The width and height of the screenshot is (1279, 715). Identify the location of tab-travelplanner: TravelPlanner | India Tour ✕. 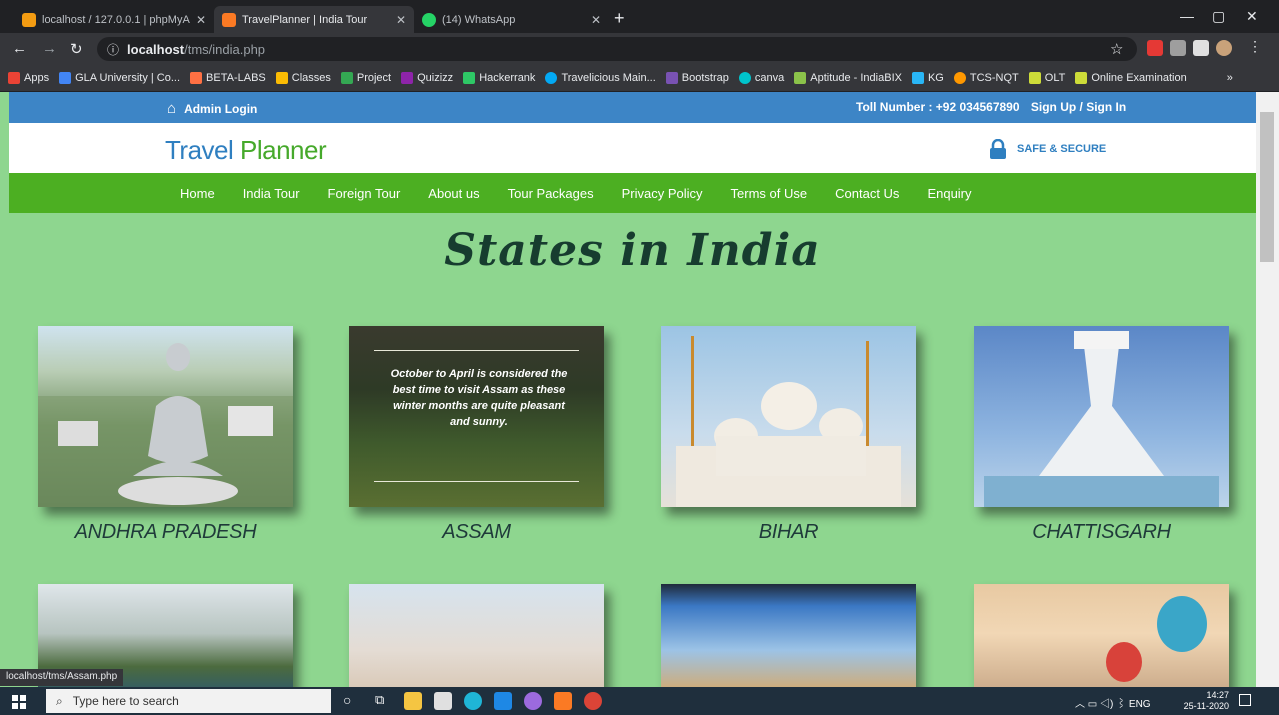
(314, 19).